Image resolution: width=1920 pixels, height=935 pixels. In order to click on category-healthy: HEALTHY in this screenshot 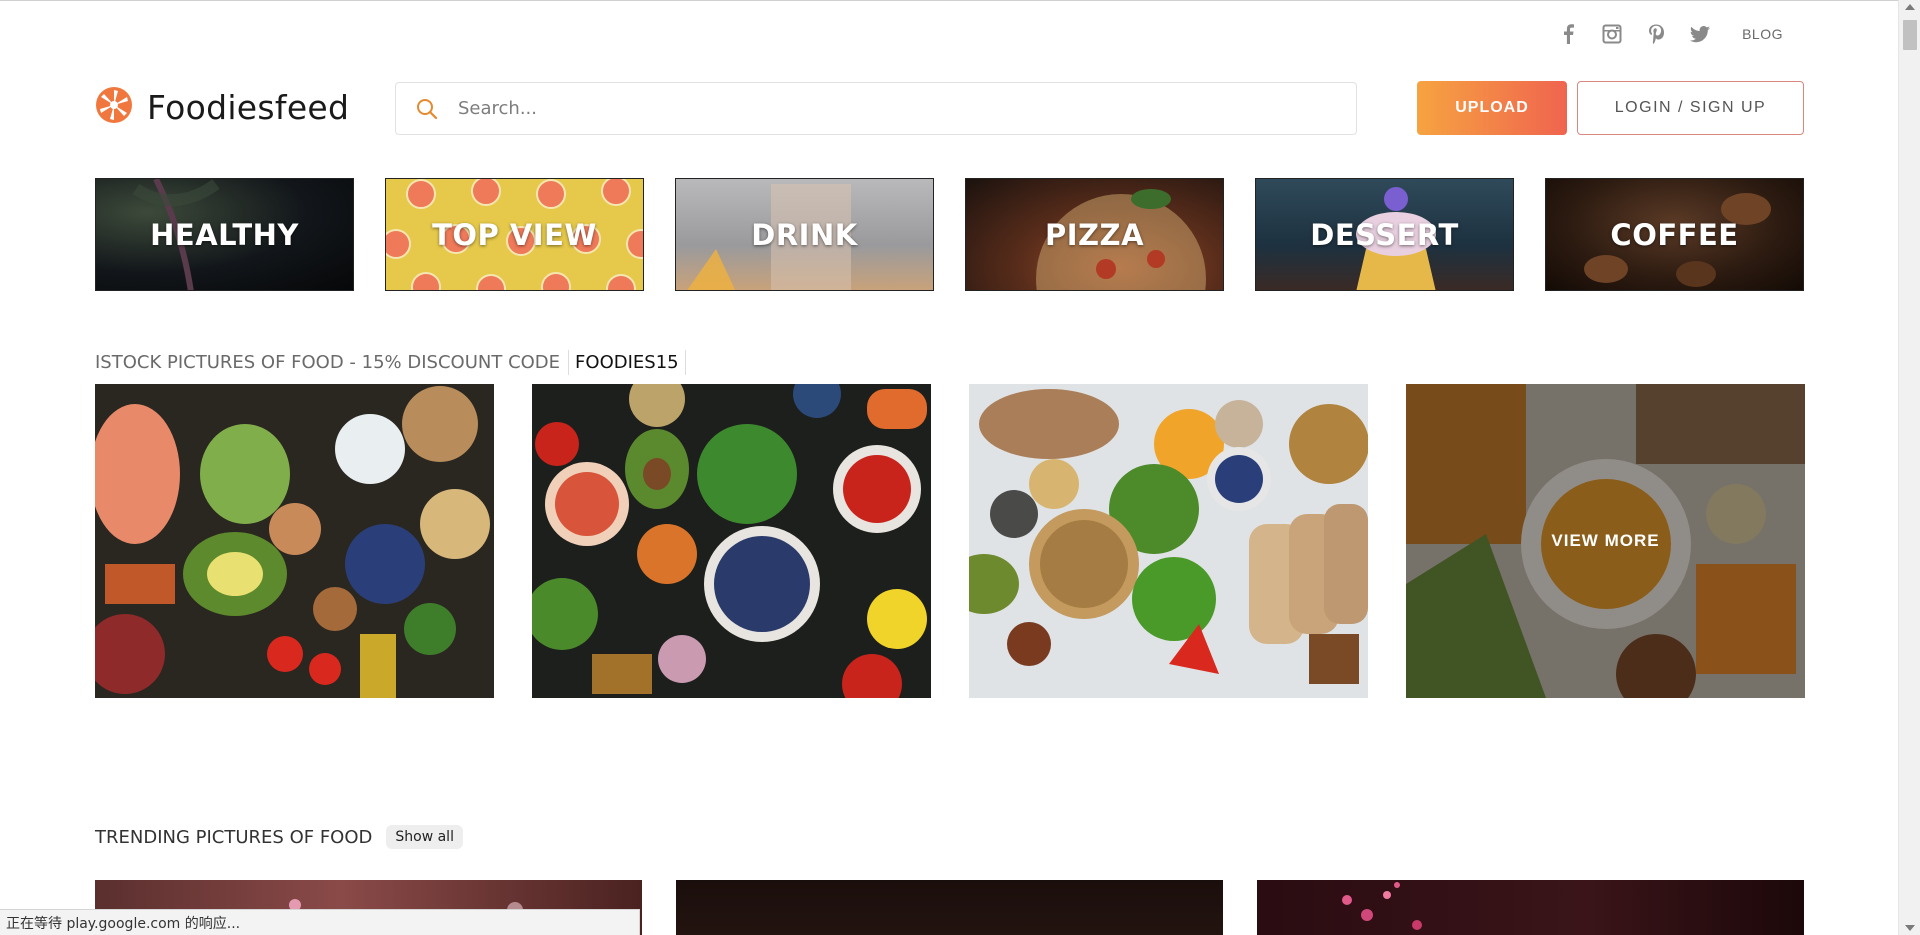, I will do `click(224, 234)`.